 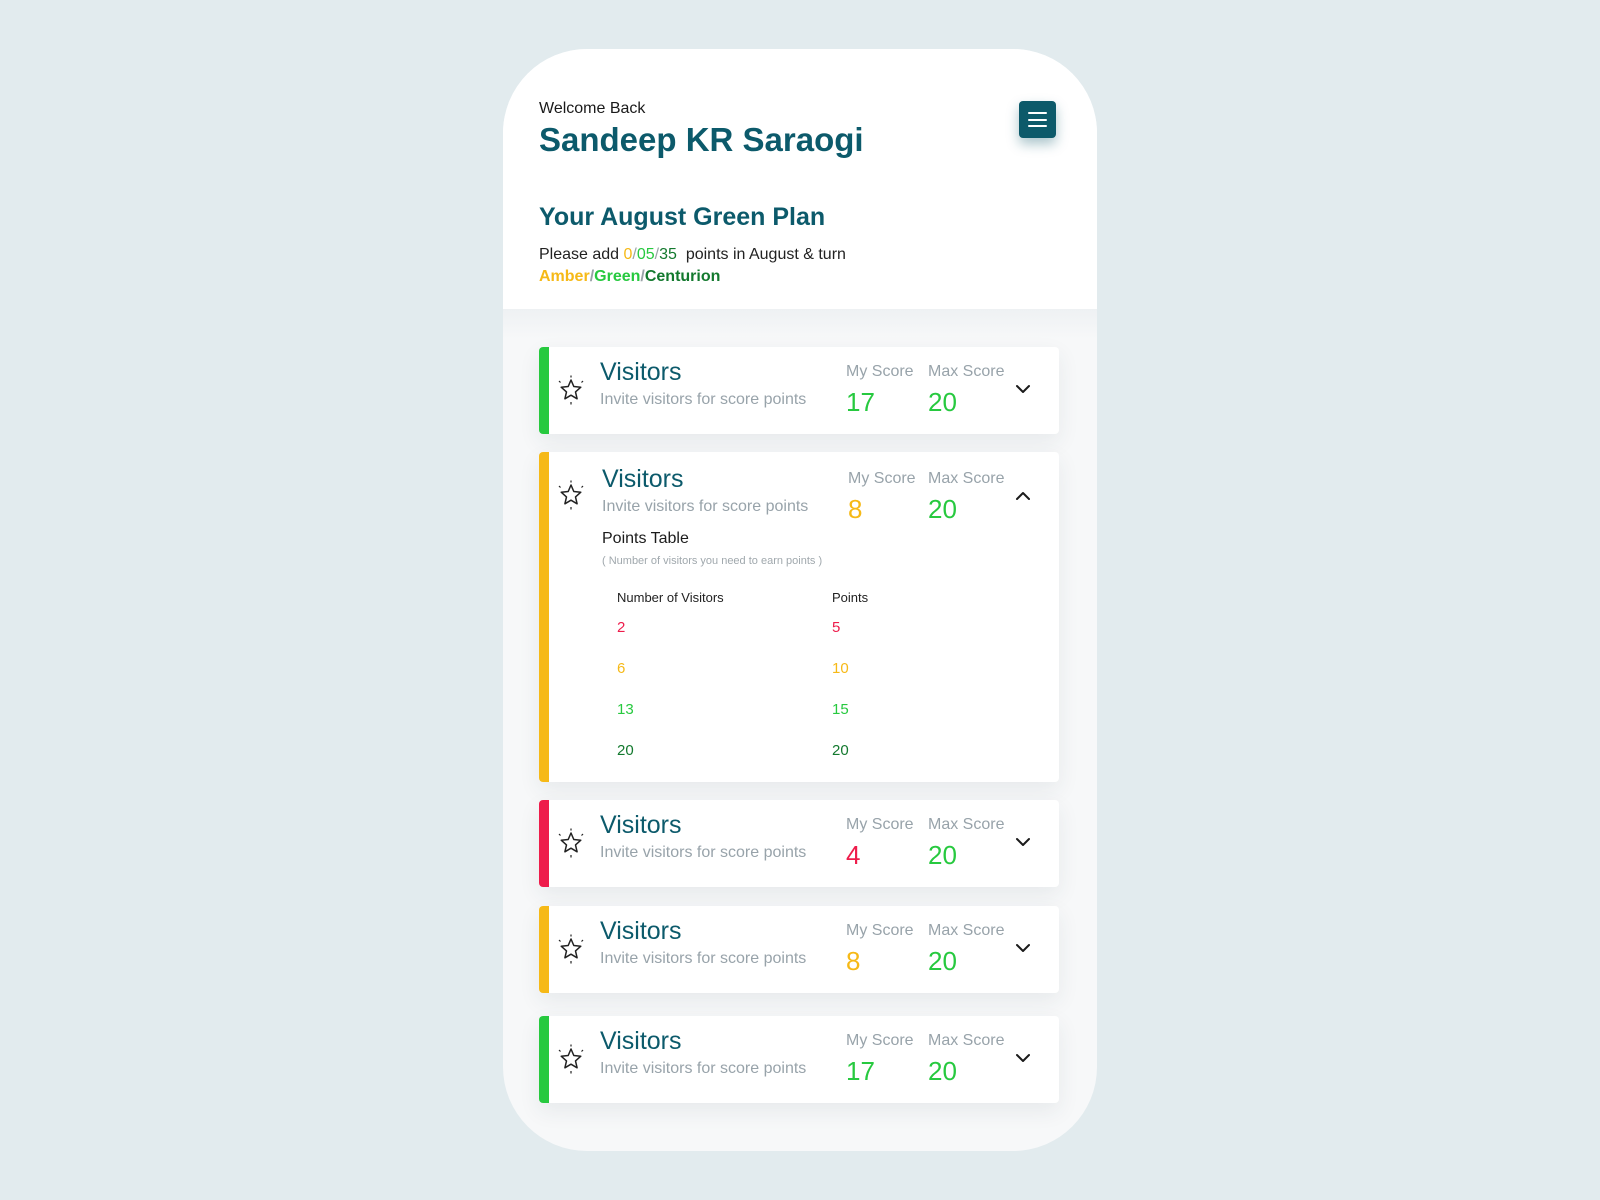 I want to click on my-score-value: 4, so click(x=853, y=855).